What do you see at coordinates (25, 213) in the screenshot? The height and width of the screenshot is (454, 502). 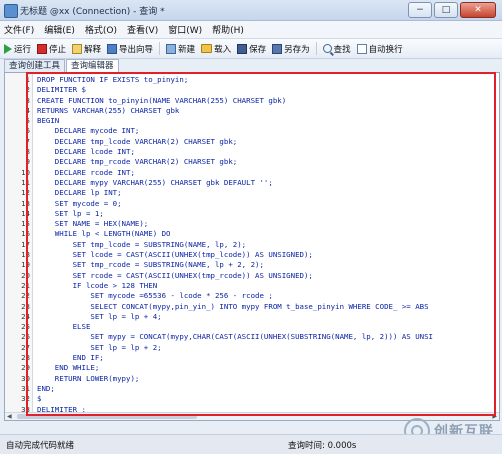 I see `line-number: 14` at bounding box center [25, 213].